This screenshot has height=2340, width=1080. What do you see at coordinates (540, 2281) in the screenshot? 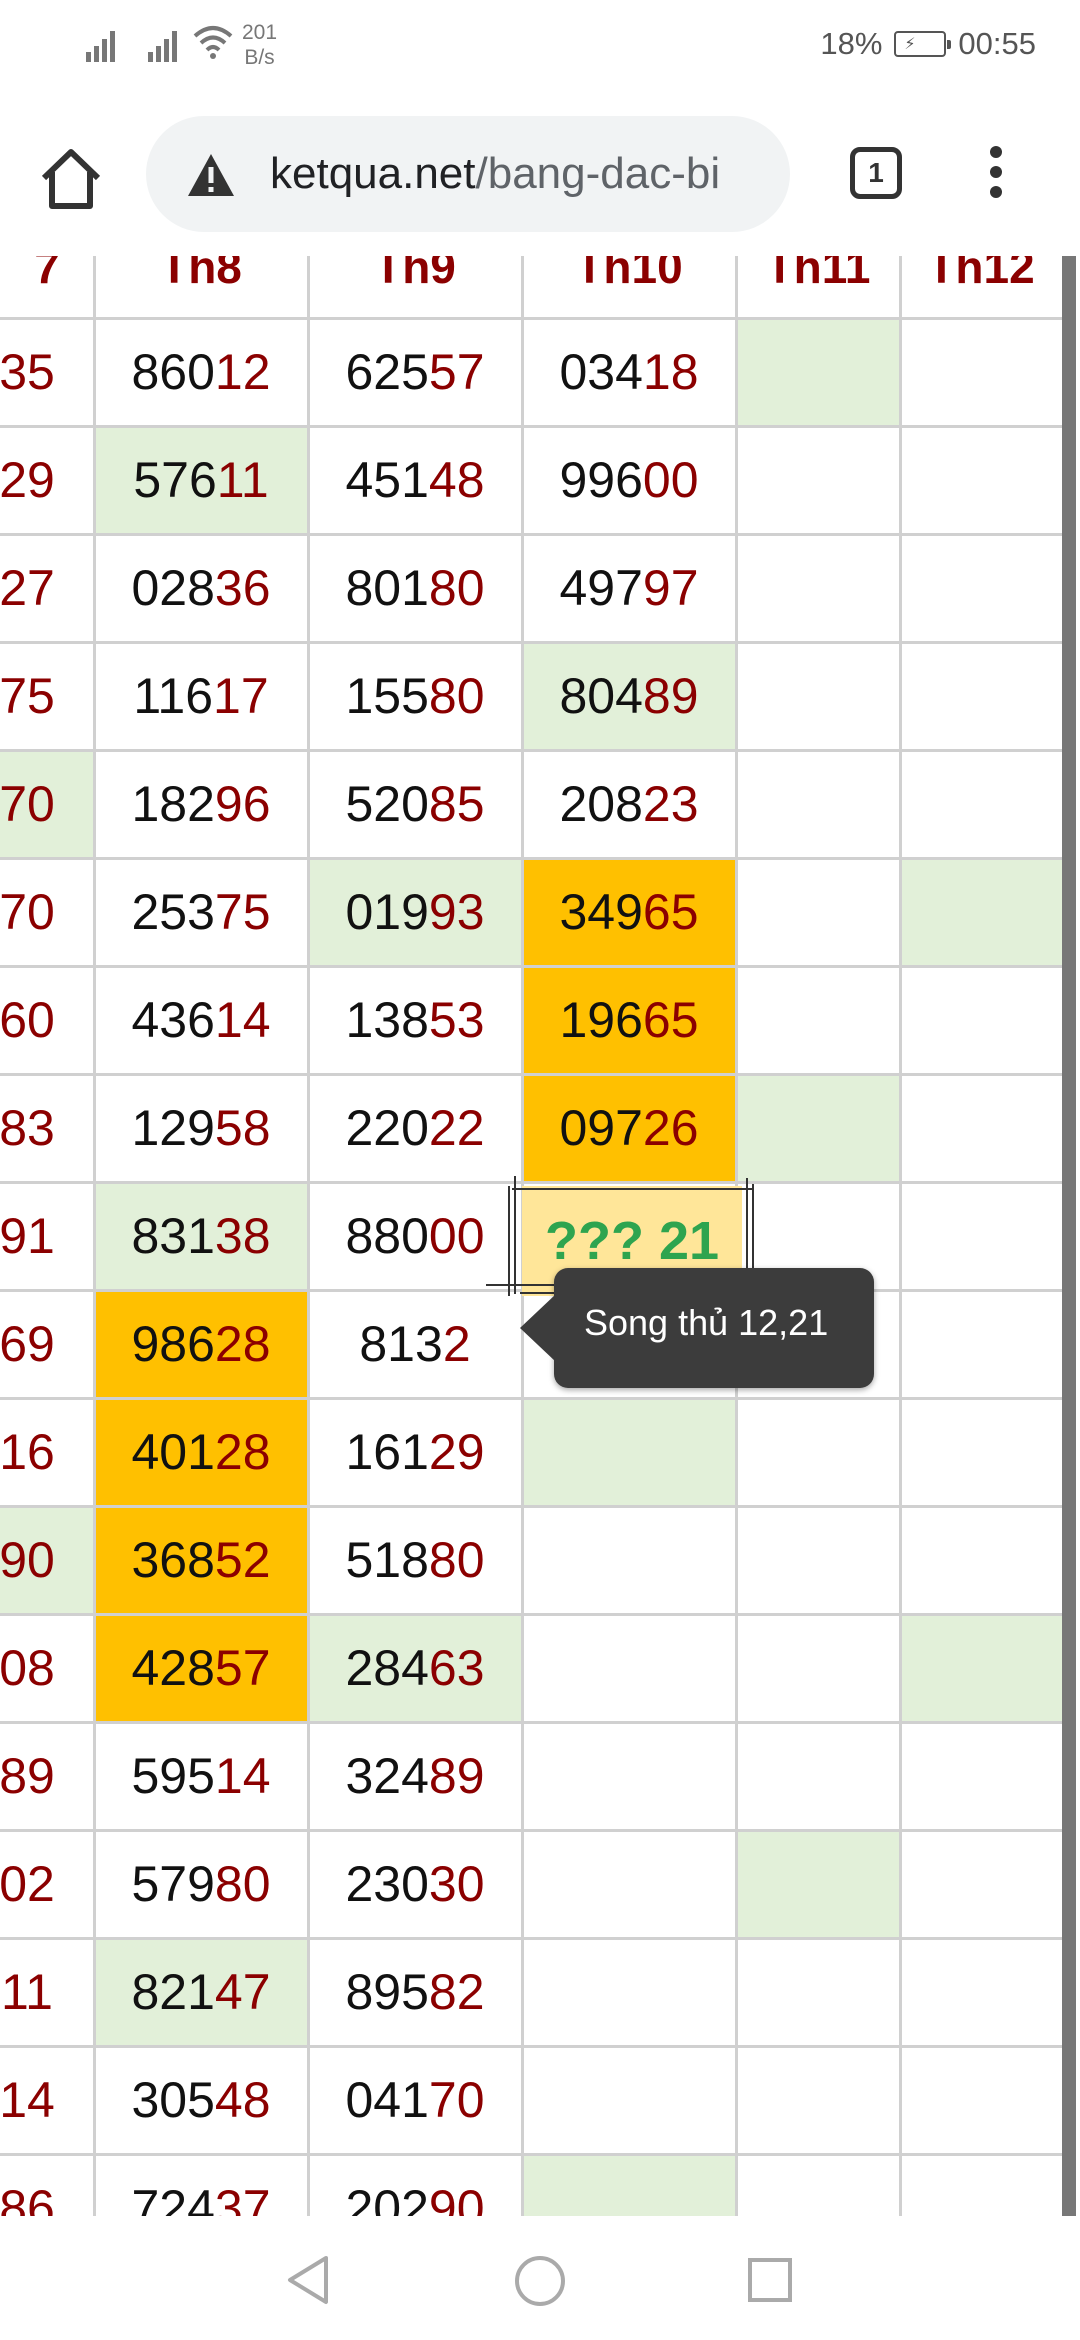
I see `home-circle-icon` at bounding box center [540, 2281].